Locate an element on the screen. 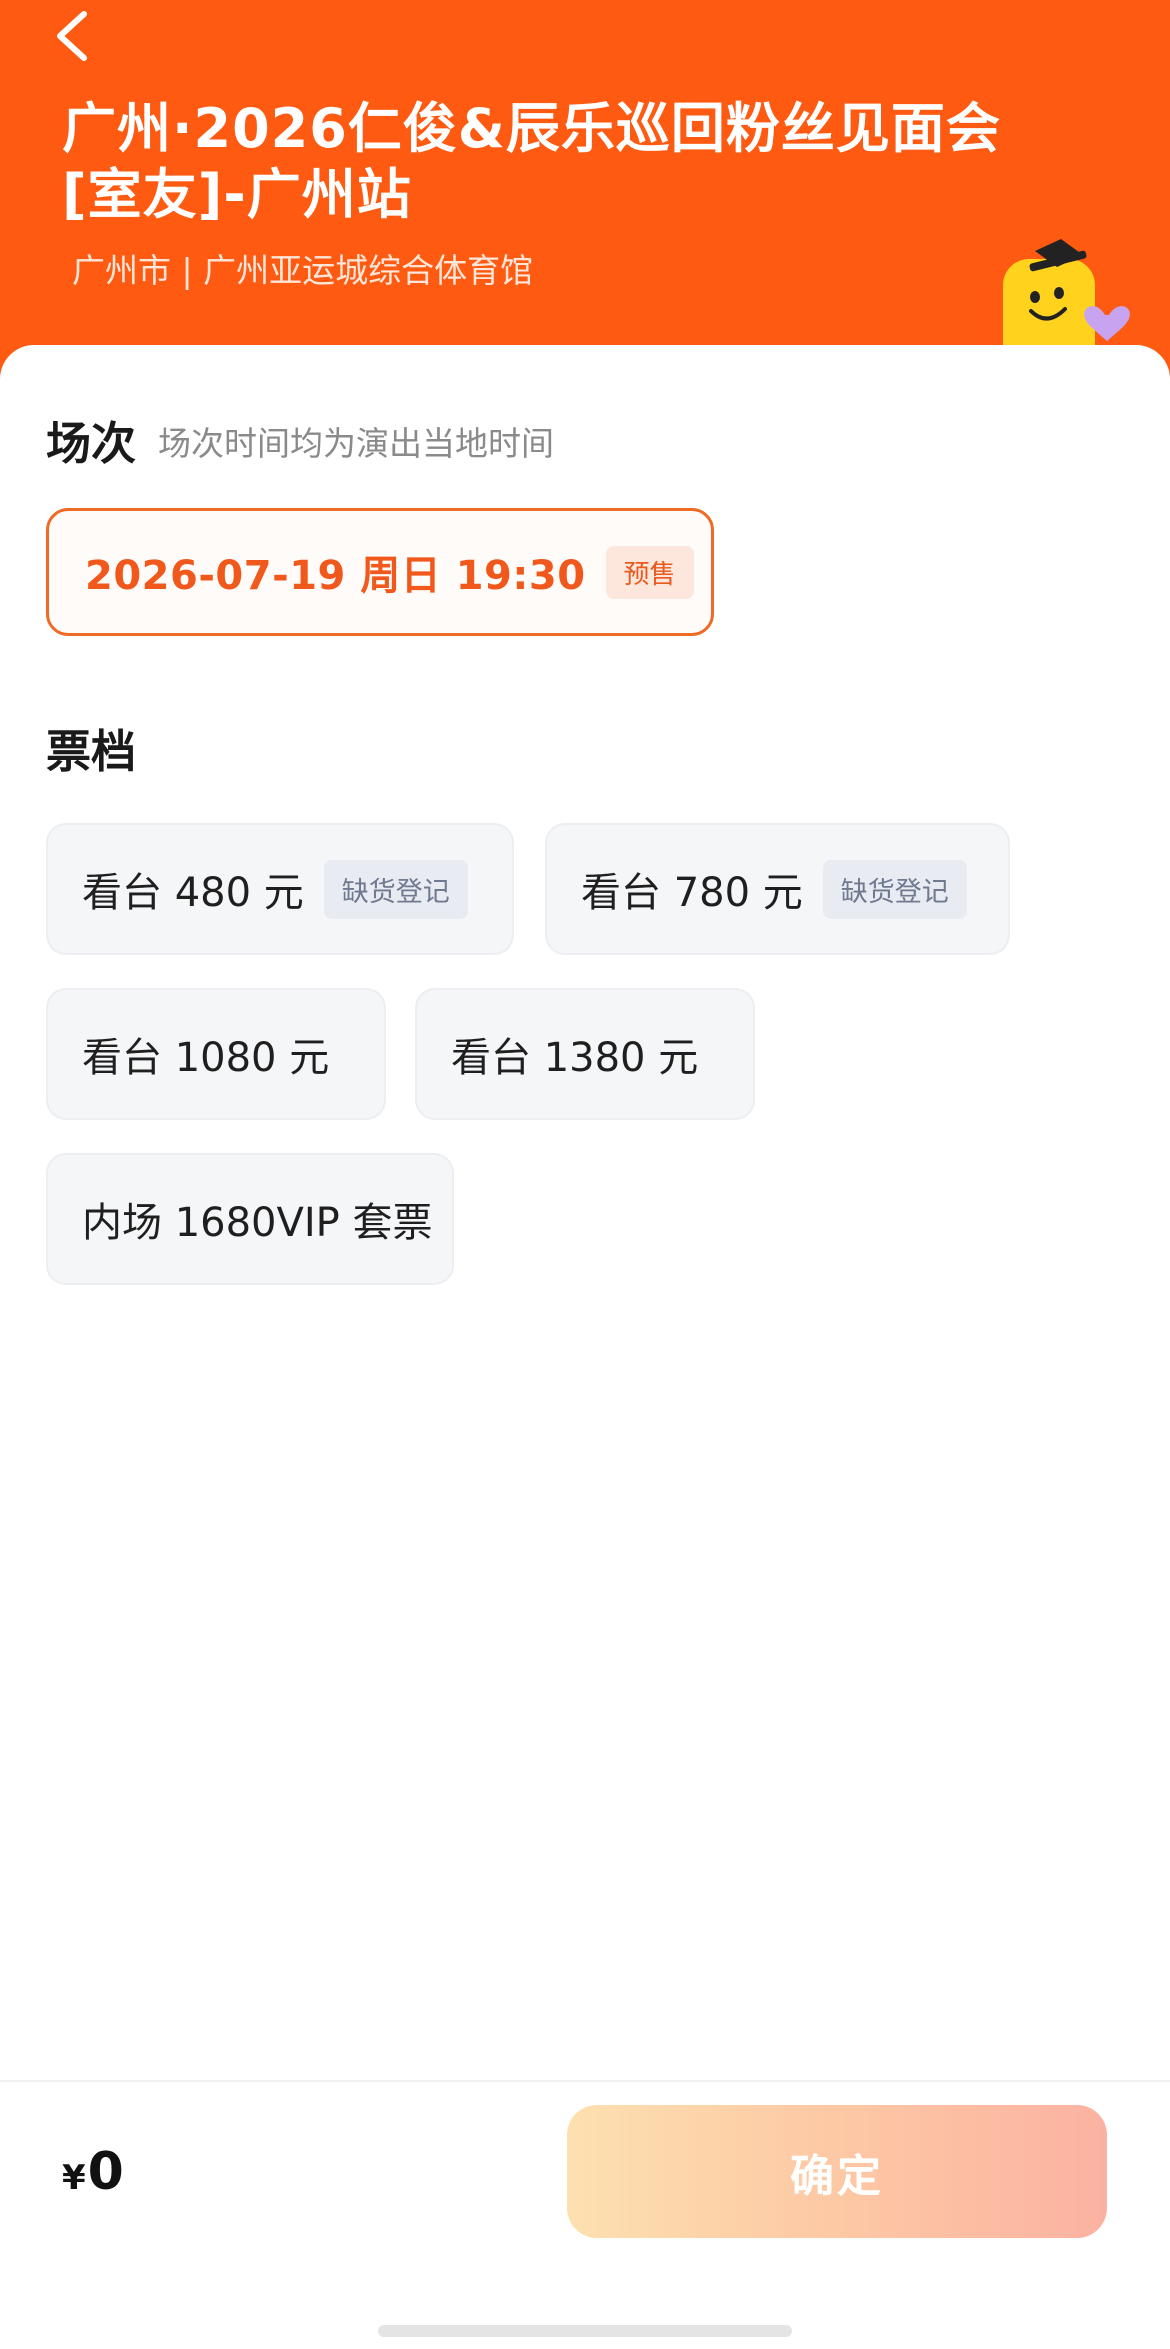 The width and height of the screenshot is (1170, 2349). tier-option-780: 看台 780 元 缺货登记 is located at coordinates (777, 889).